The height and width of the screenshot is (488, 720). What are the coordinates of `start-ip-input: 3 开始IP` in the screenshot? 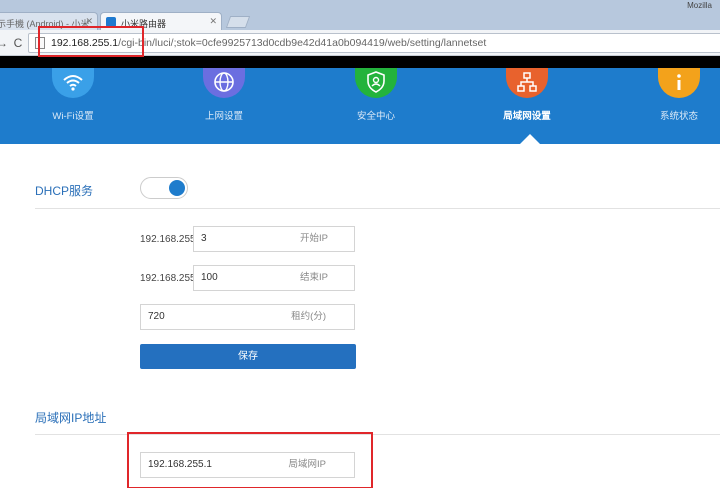 It's located at (274, 239).